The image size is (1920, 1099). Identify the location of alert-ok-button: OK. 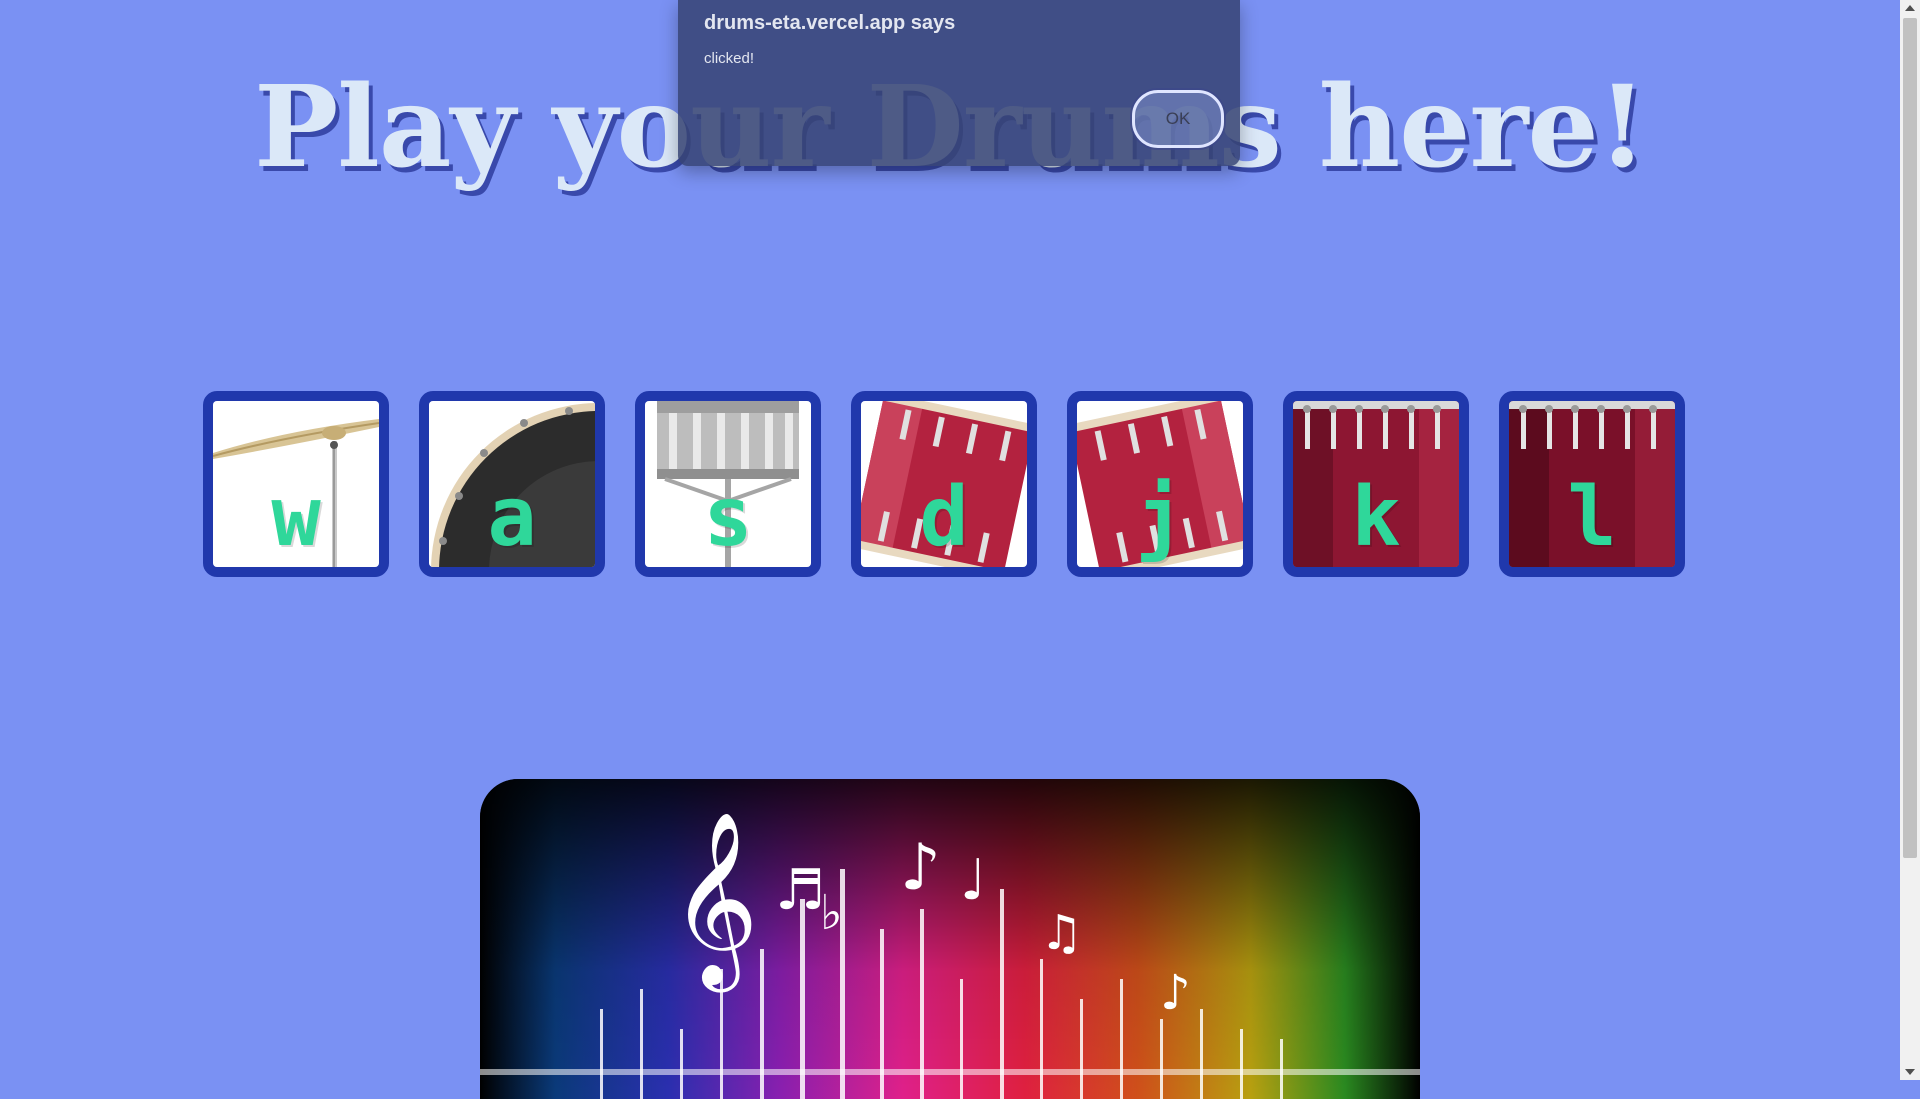
(1178, 119).